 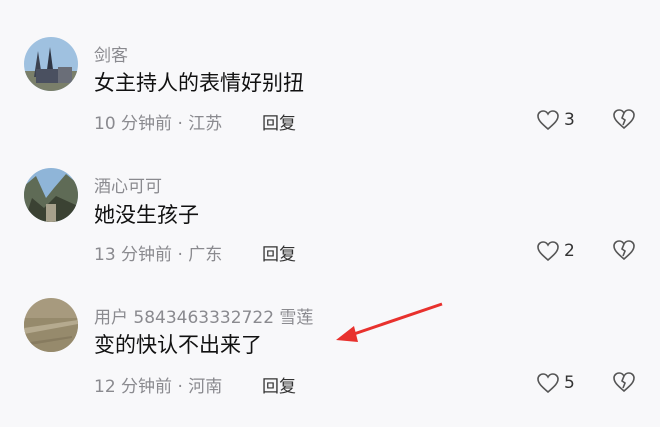 I want to click on comment-text: 变的快认不出来了, so click(x=178, y=345).